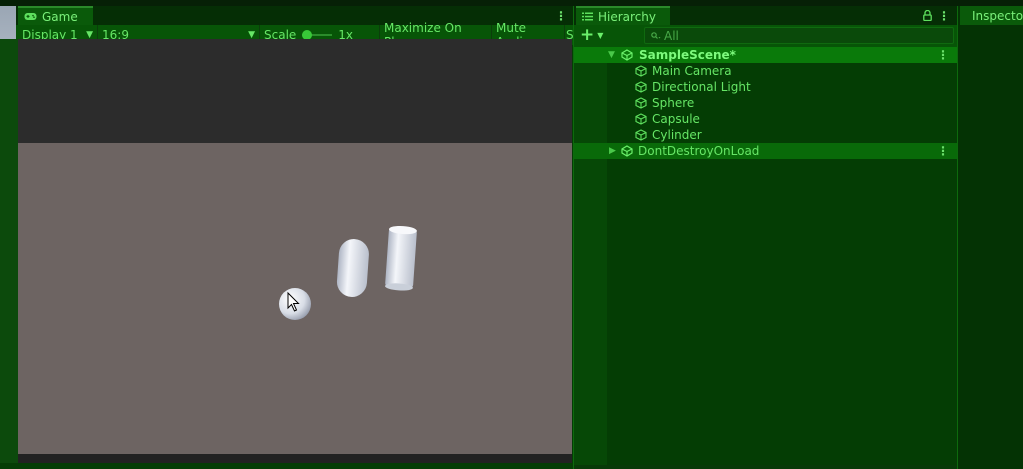 The height and width of the screenshot is (469, 1023). What do you see at coordinates (656, 35) in the screenshot?
I see `search-icon` at bounding box center [656, 35].